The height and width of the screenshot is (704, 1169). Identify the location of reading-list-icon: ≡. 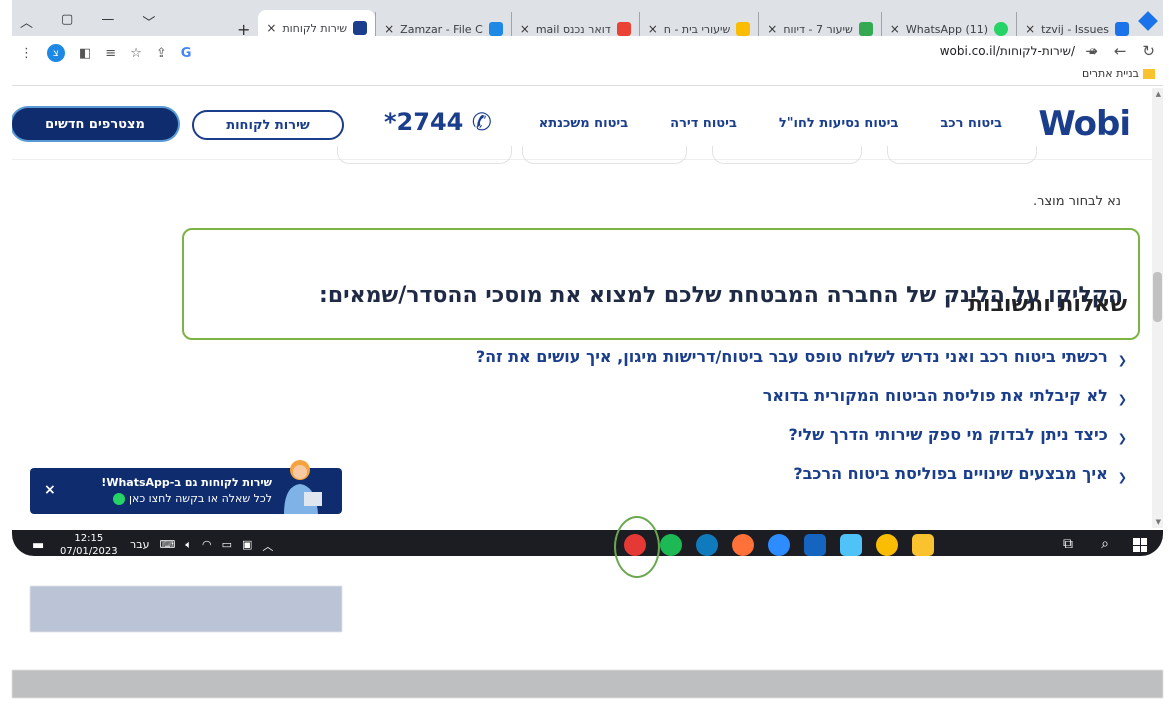
(110, 53).